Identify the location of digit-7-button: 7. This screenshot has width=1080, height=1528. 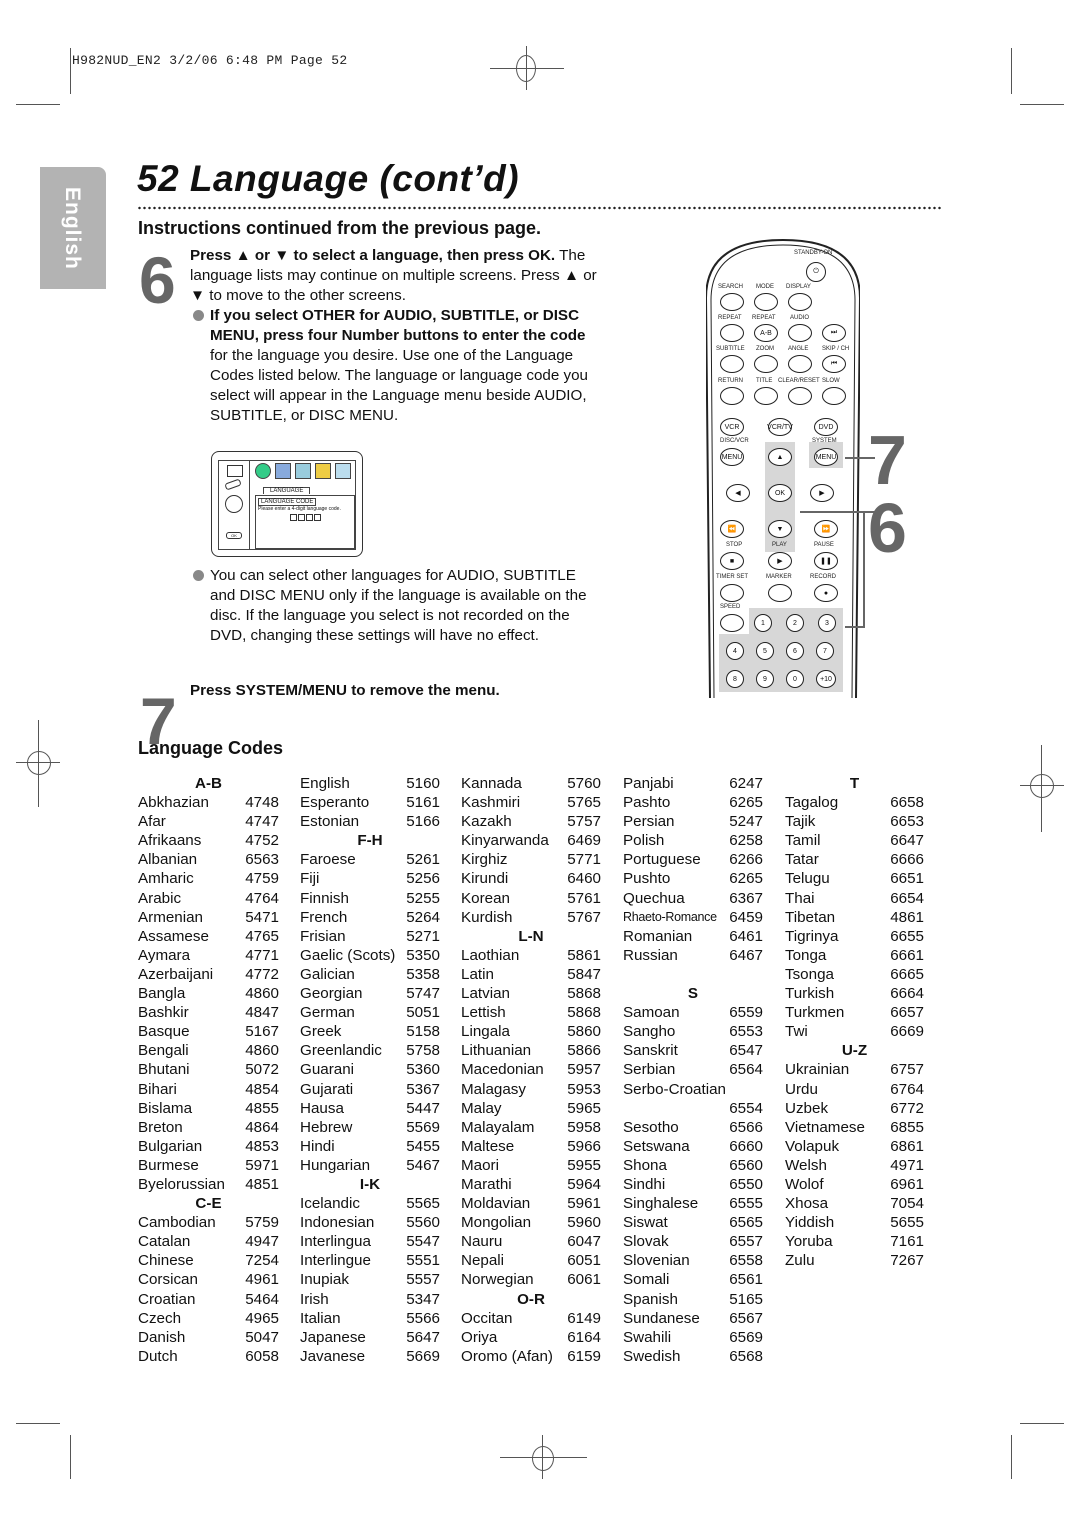
(825, 651).